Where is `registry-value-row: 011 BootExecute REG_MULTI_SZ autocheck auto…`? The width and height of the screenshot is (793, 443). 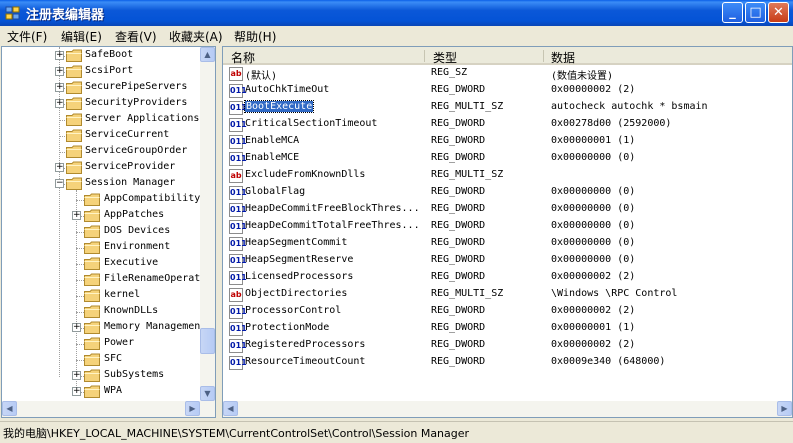
registry-value-row: 011 BootExecute REG_MULTI_SZ autocheck auto… is located at coordinates (507, 108).